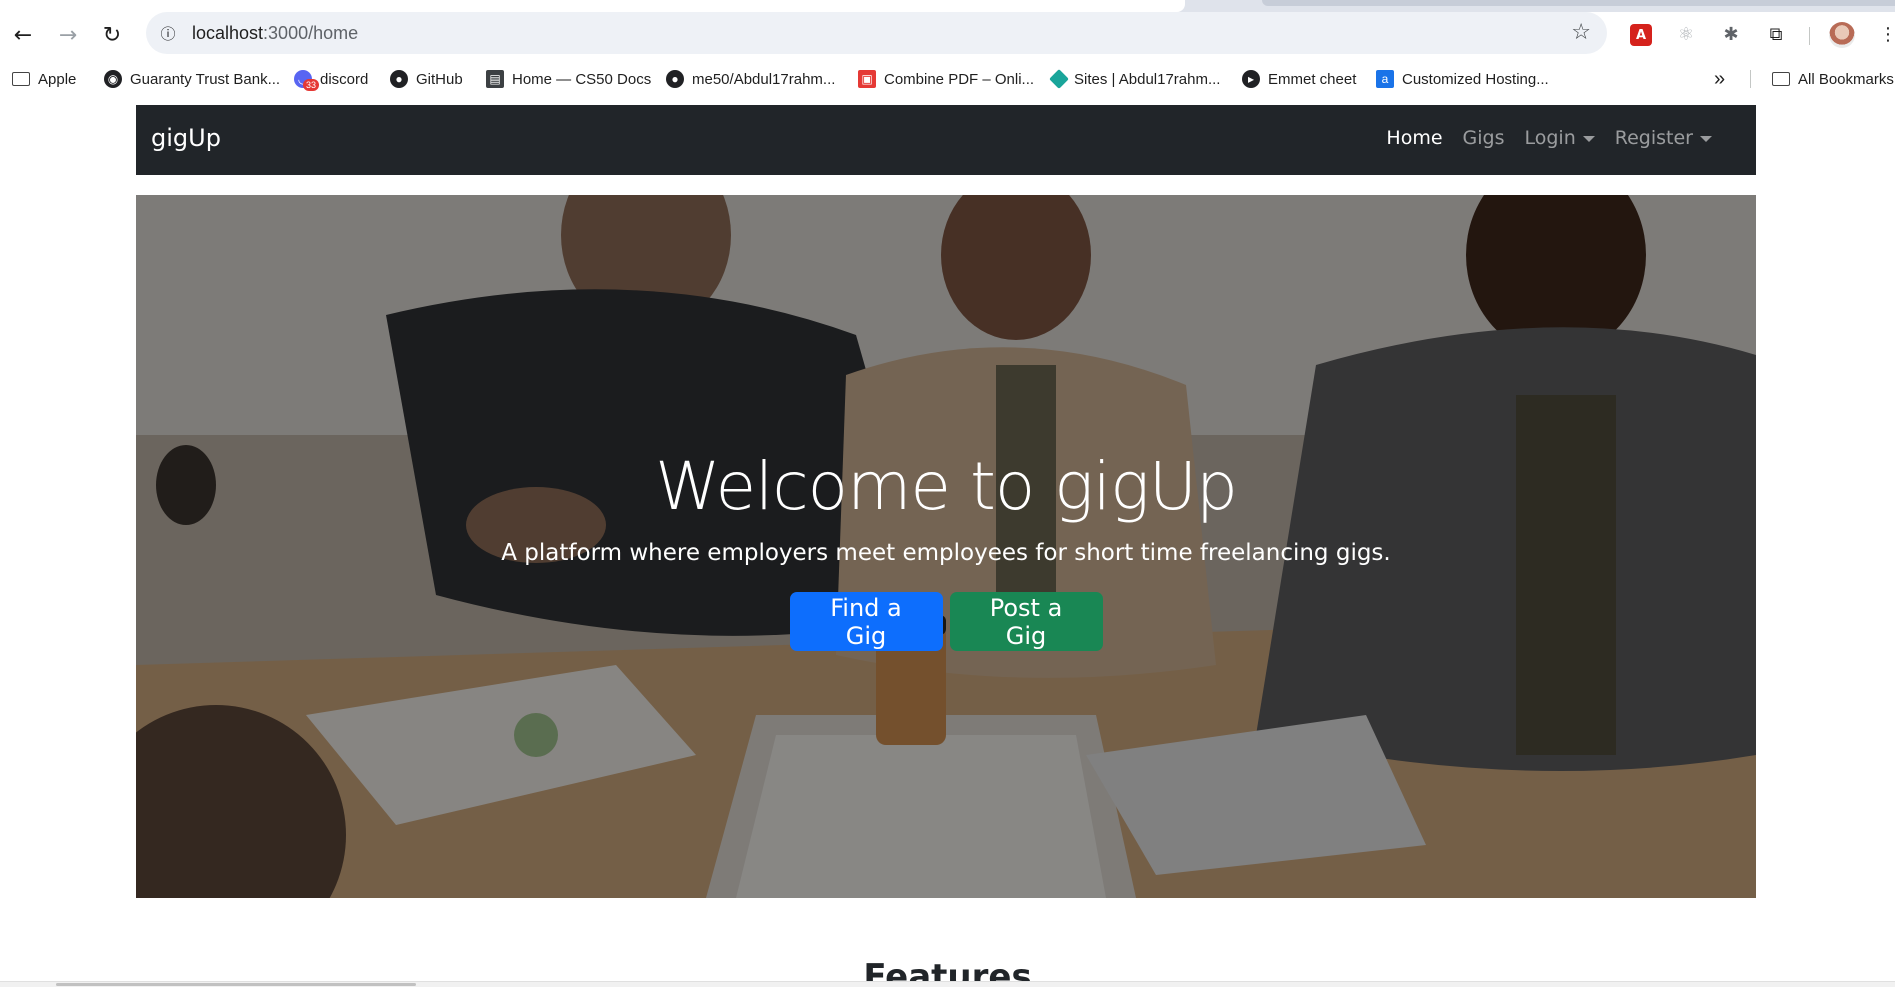 The image size is (1895, 987). Describe the element at coordinates (876, 33) in the screenshot. I see `address-bar: ⓘ localhost:3000/home ☆` at that location.